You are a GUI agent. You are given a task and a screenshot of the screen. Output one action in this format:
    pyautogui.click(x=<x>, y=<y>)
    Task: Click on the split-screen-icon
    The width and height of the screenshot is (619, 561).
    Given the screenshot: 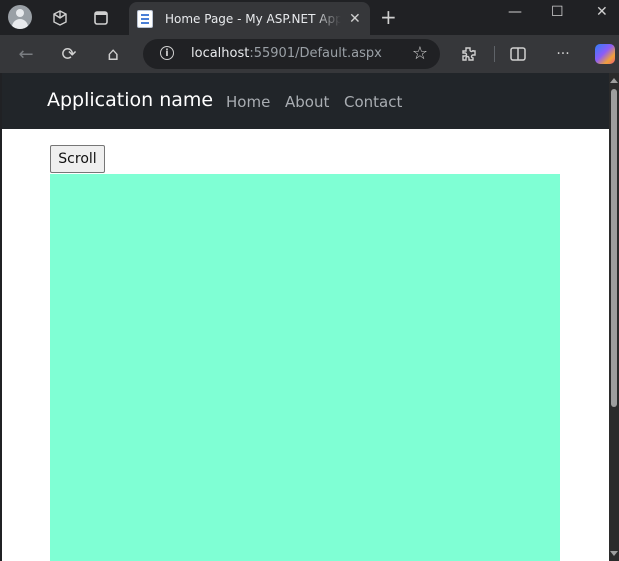 What is the action you would take?
    pyautogui.click(x=518, y=54)
    